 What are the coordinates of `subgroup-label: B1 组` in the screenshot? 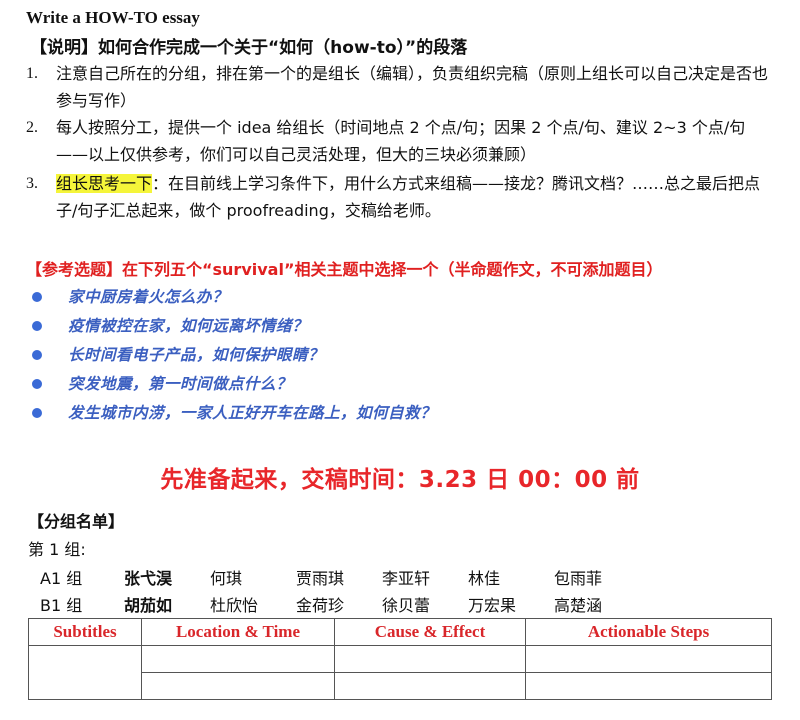 It's located at (61, 605).